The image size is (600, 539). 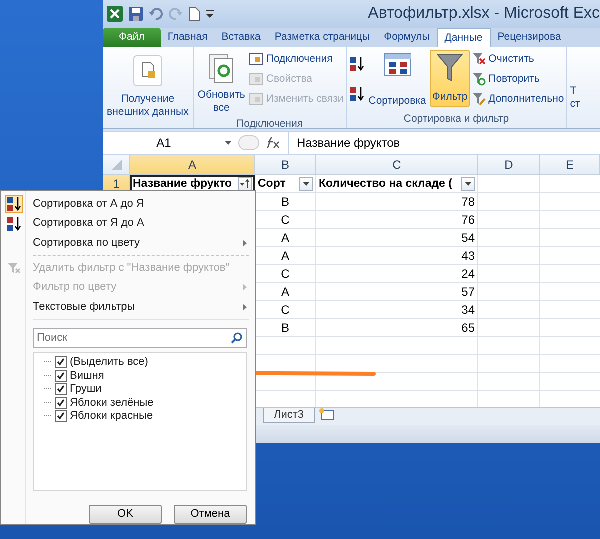 What do you see at coordinates (187, 37) in the screenshot?
I see `ribbon-tab: Главная` at bounding box center [187, 37].